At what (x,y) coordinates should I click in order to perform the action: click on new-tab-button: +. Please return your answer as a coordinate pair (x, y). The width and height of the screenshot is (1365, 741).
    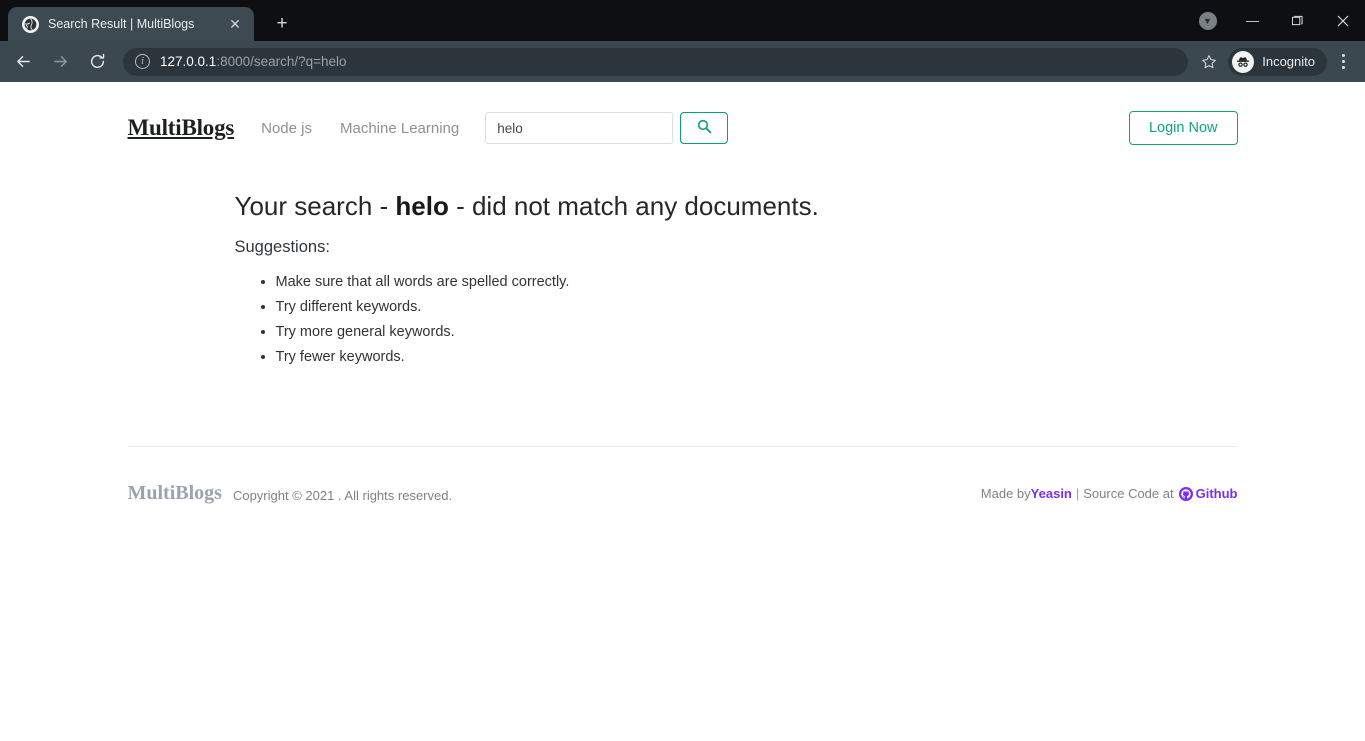
    Looking at the image, I should click on (282, 24).